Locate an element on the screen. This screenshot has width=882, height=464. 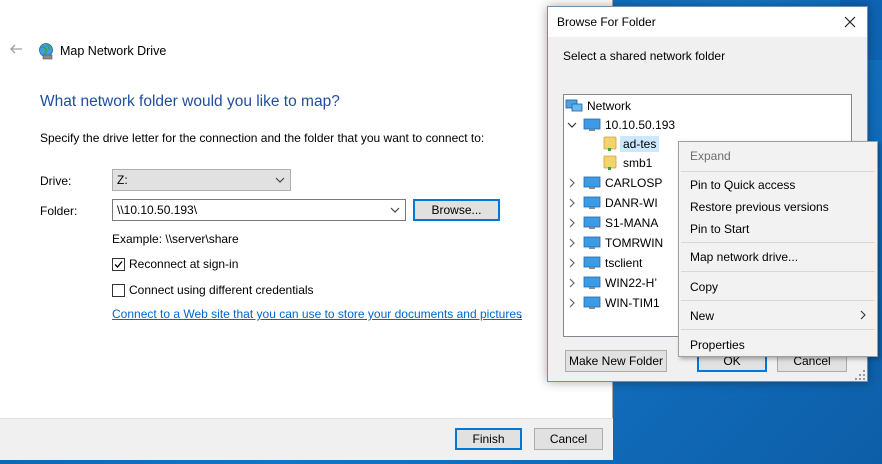
checkmark-icon is located at coordinates (118, 264).